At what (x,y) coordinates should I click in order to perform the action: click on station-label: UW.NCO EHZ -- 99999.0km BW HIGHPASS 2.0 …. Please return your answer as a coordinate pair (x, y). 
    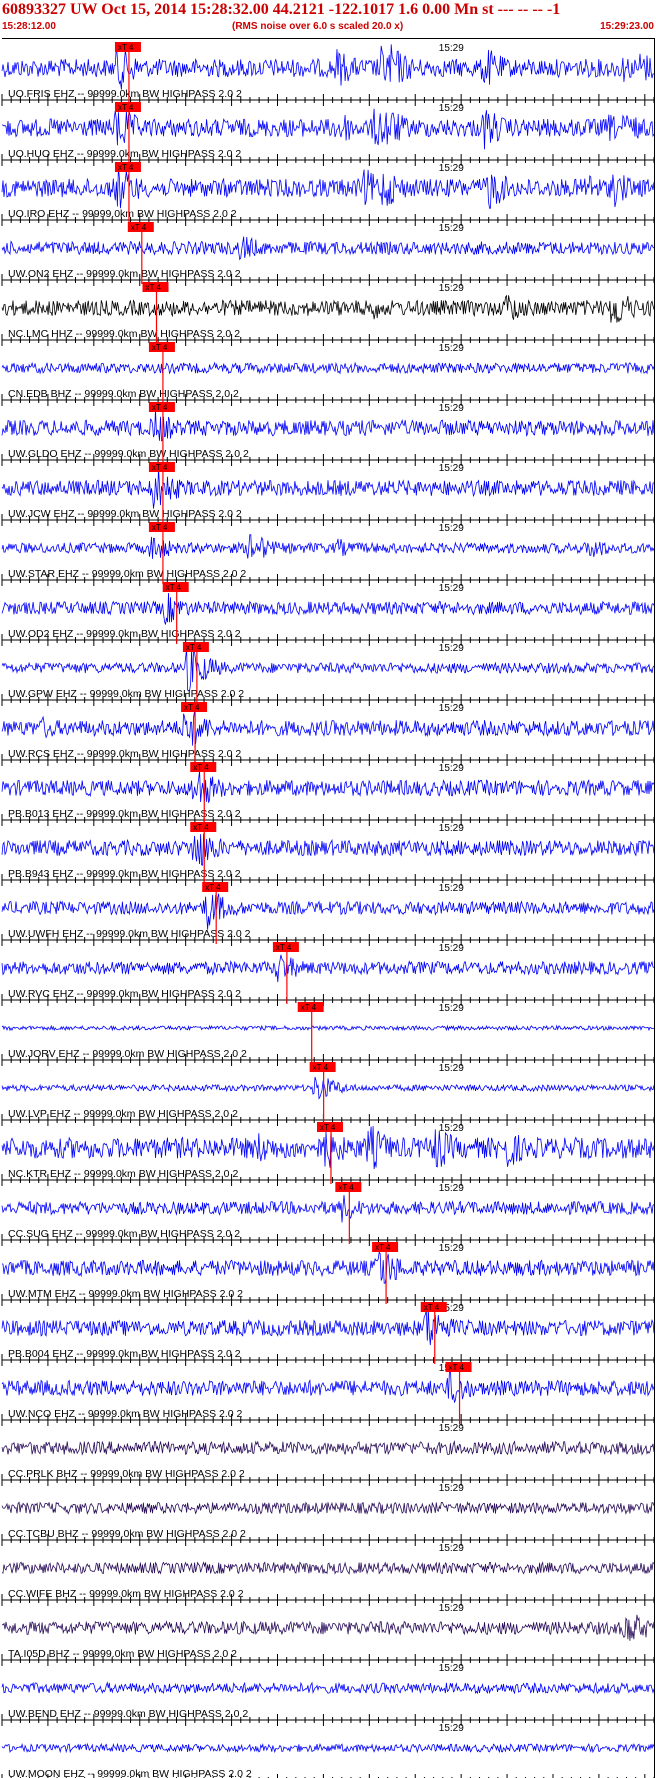
    Looking at the image, I should click on (125, 1414).